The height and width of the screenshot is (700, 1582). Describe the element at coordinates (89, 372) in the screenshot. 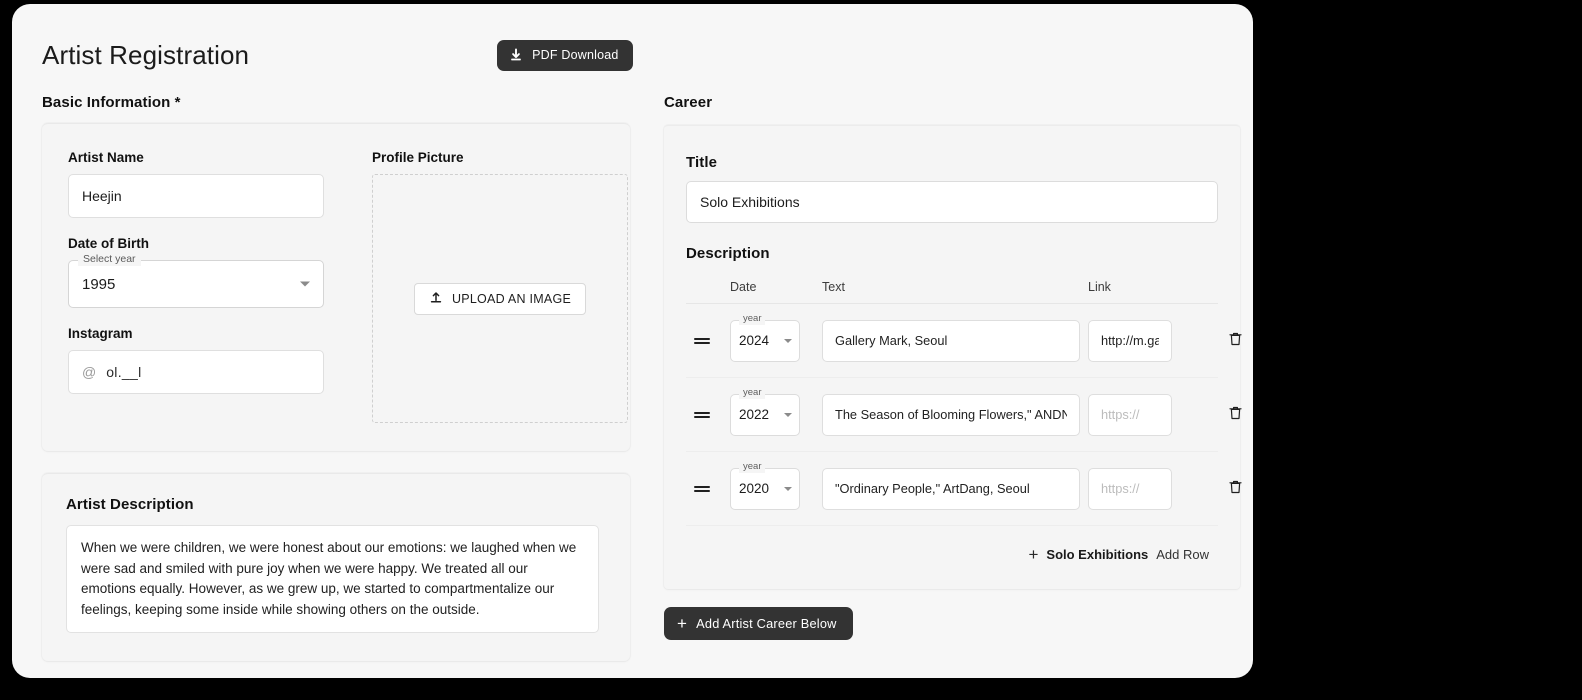

I see `at-symbol-icon: @` at that location.